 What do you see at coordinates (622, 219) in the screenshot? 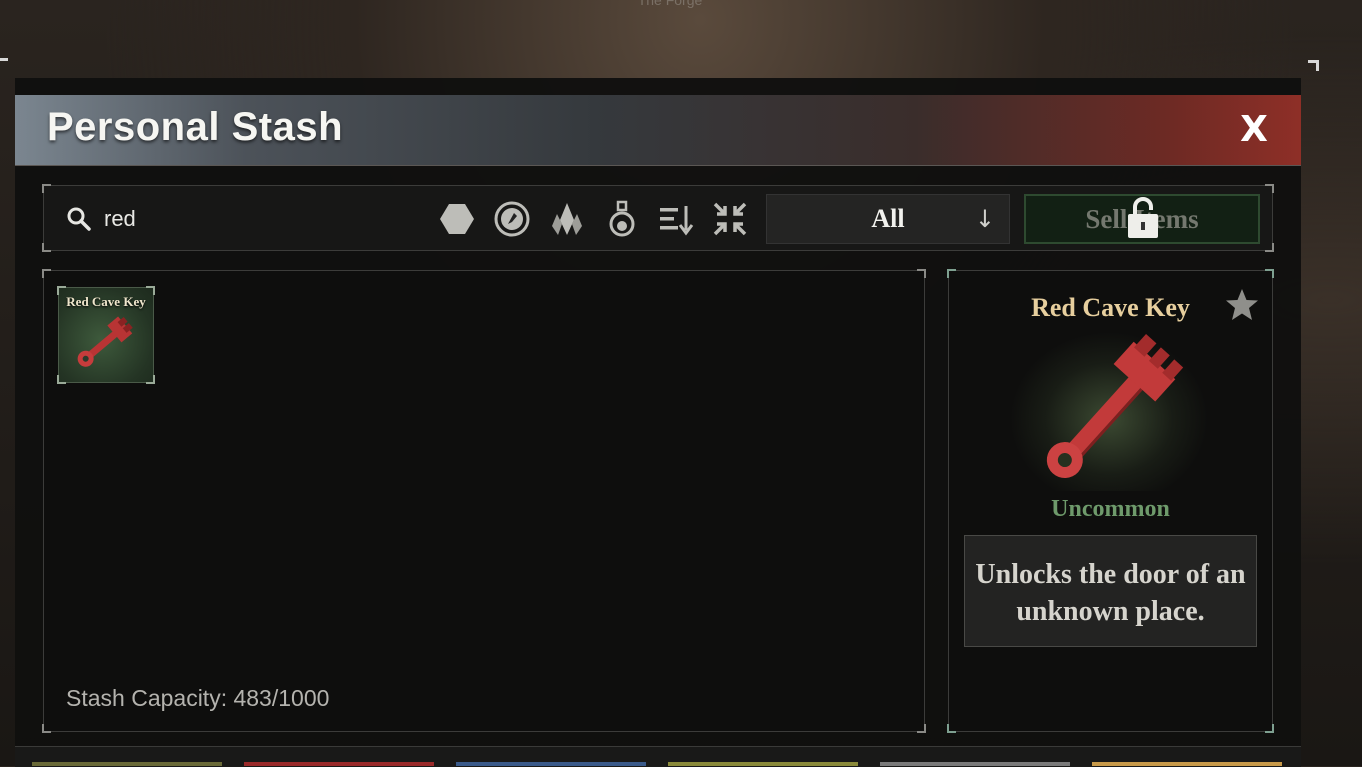
I see `potion-icon` at bounding box center [622, 219].